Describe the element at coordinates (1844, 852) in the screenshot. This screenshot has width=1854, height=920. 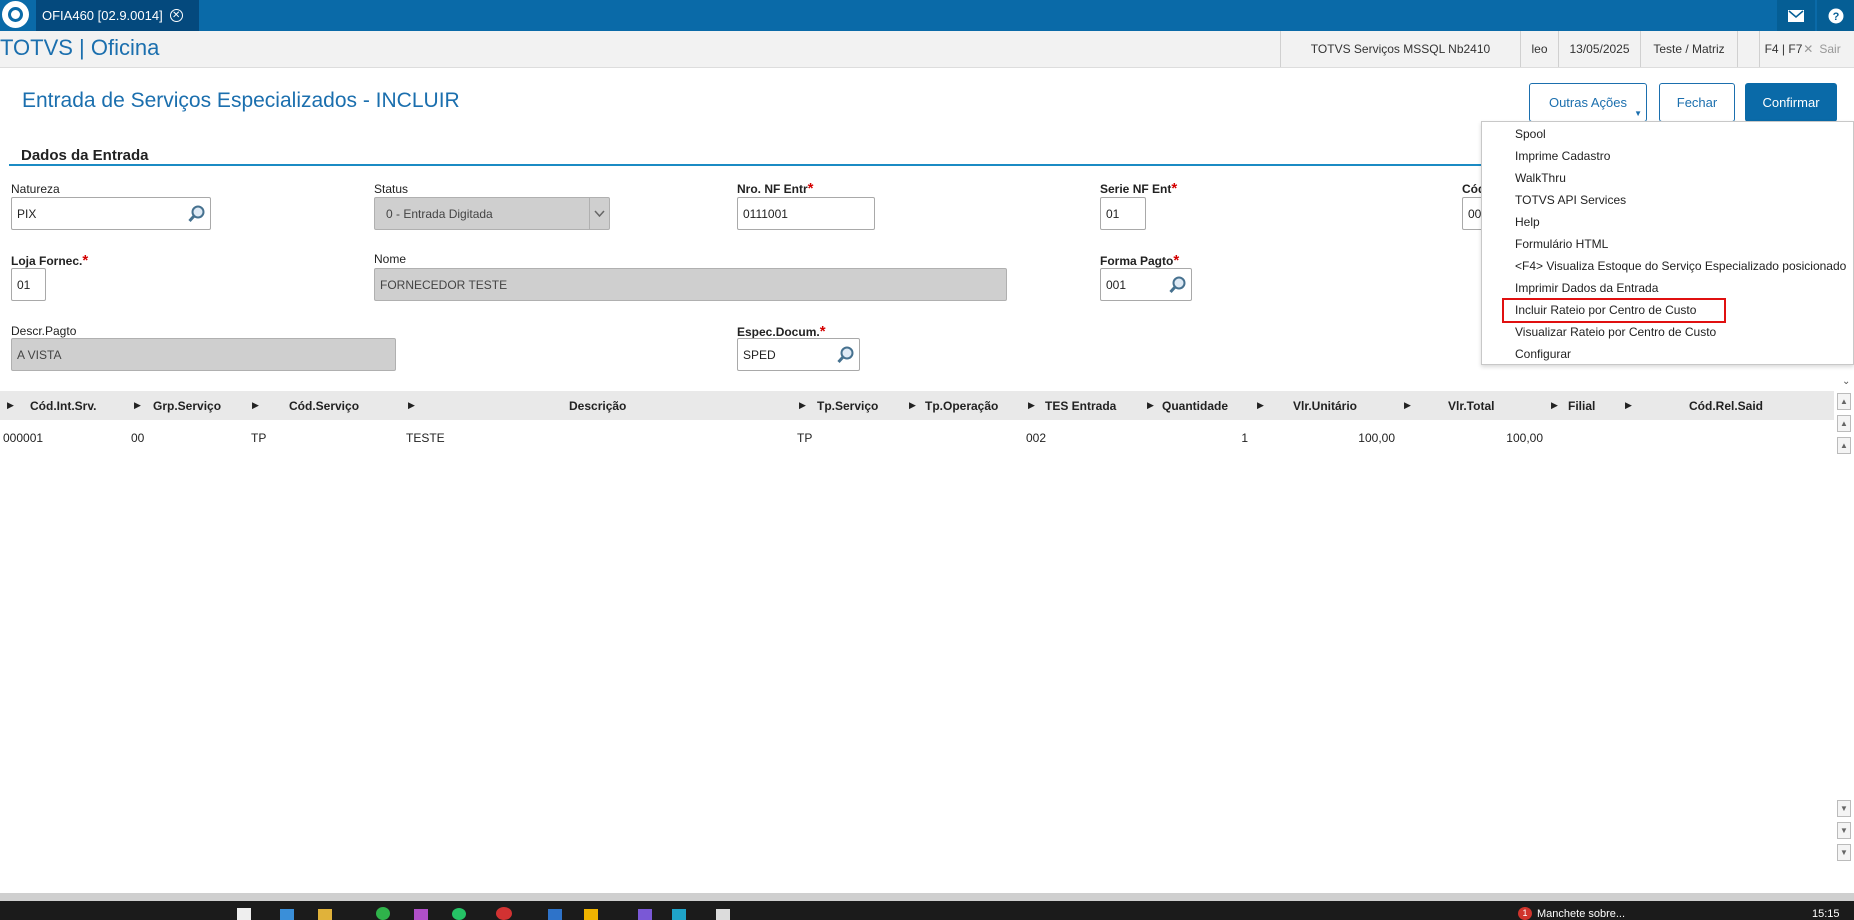
I see `scroll-bottom-icon: ▼` at that location.